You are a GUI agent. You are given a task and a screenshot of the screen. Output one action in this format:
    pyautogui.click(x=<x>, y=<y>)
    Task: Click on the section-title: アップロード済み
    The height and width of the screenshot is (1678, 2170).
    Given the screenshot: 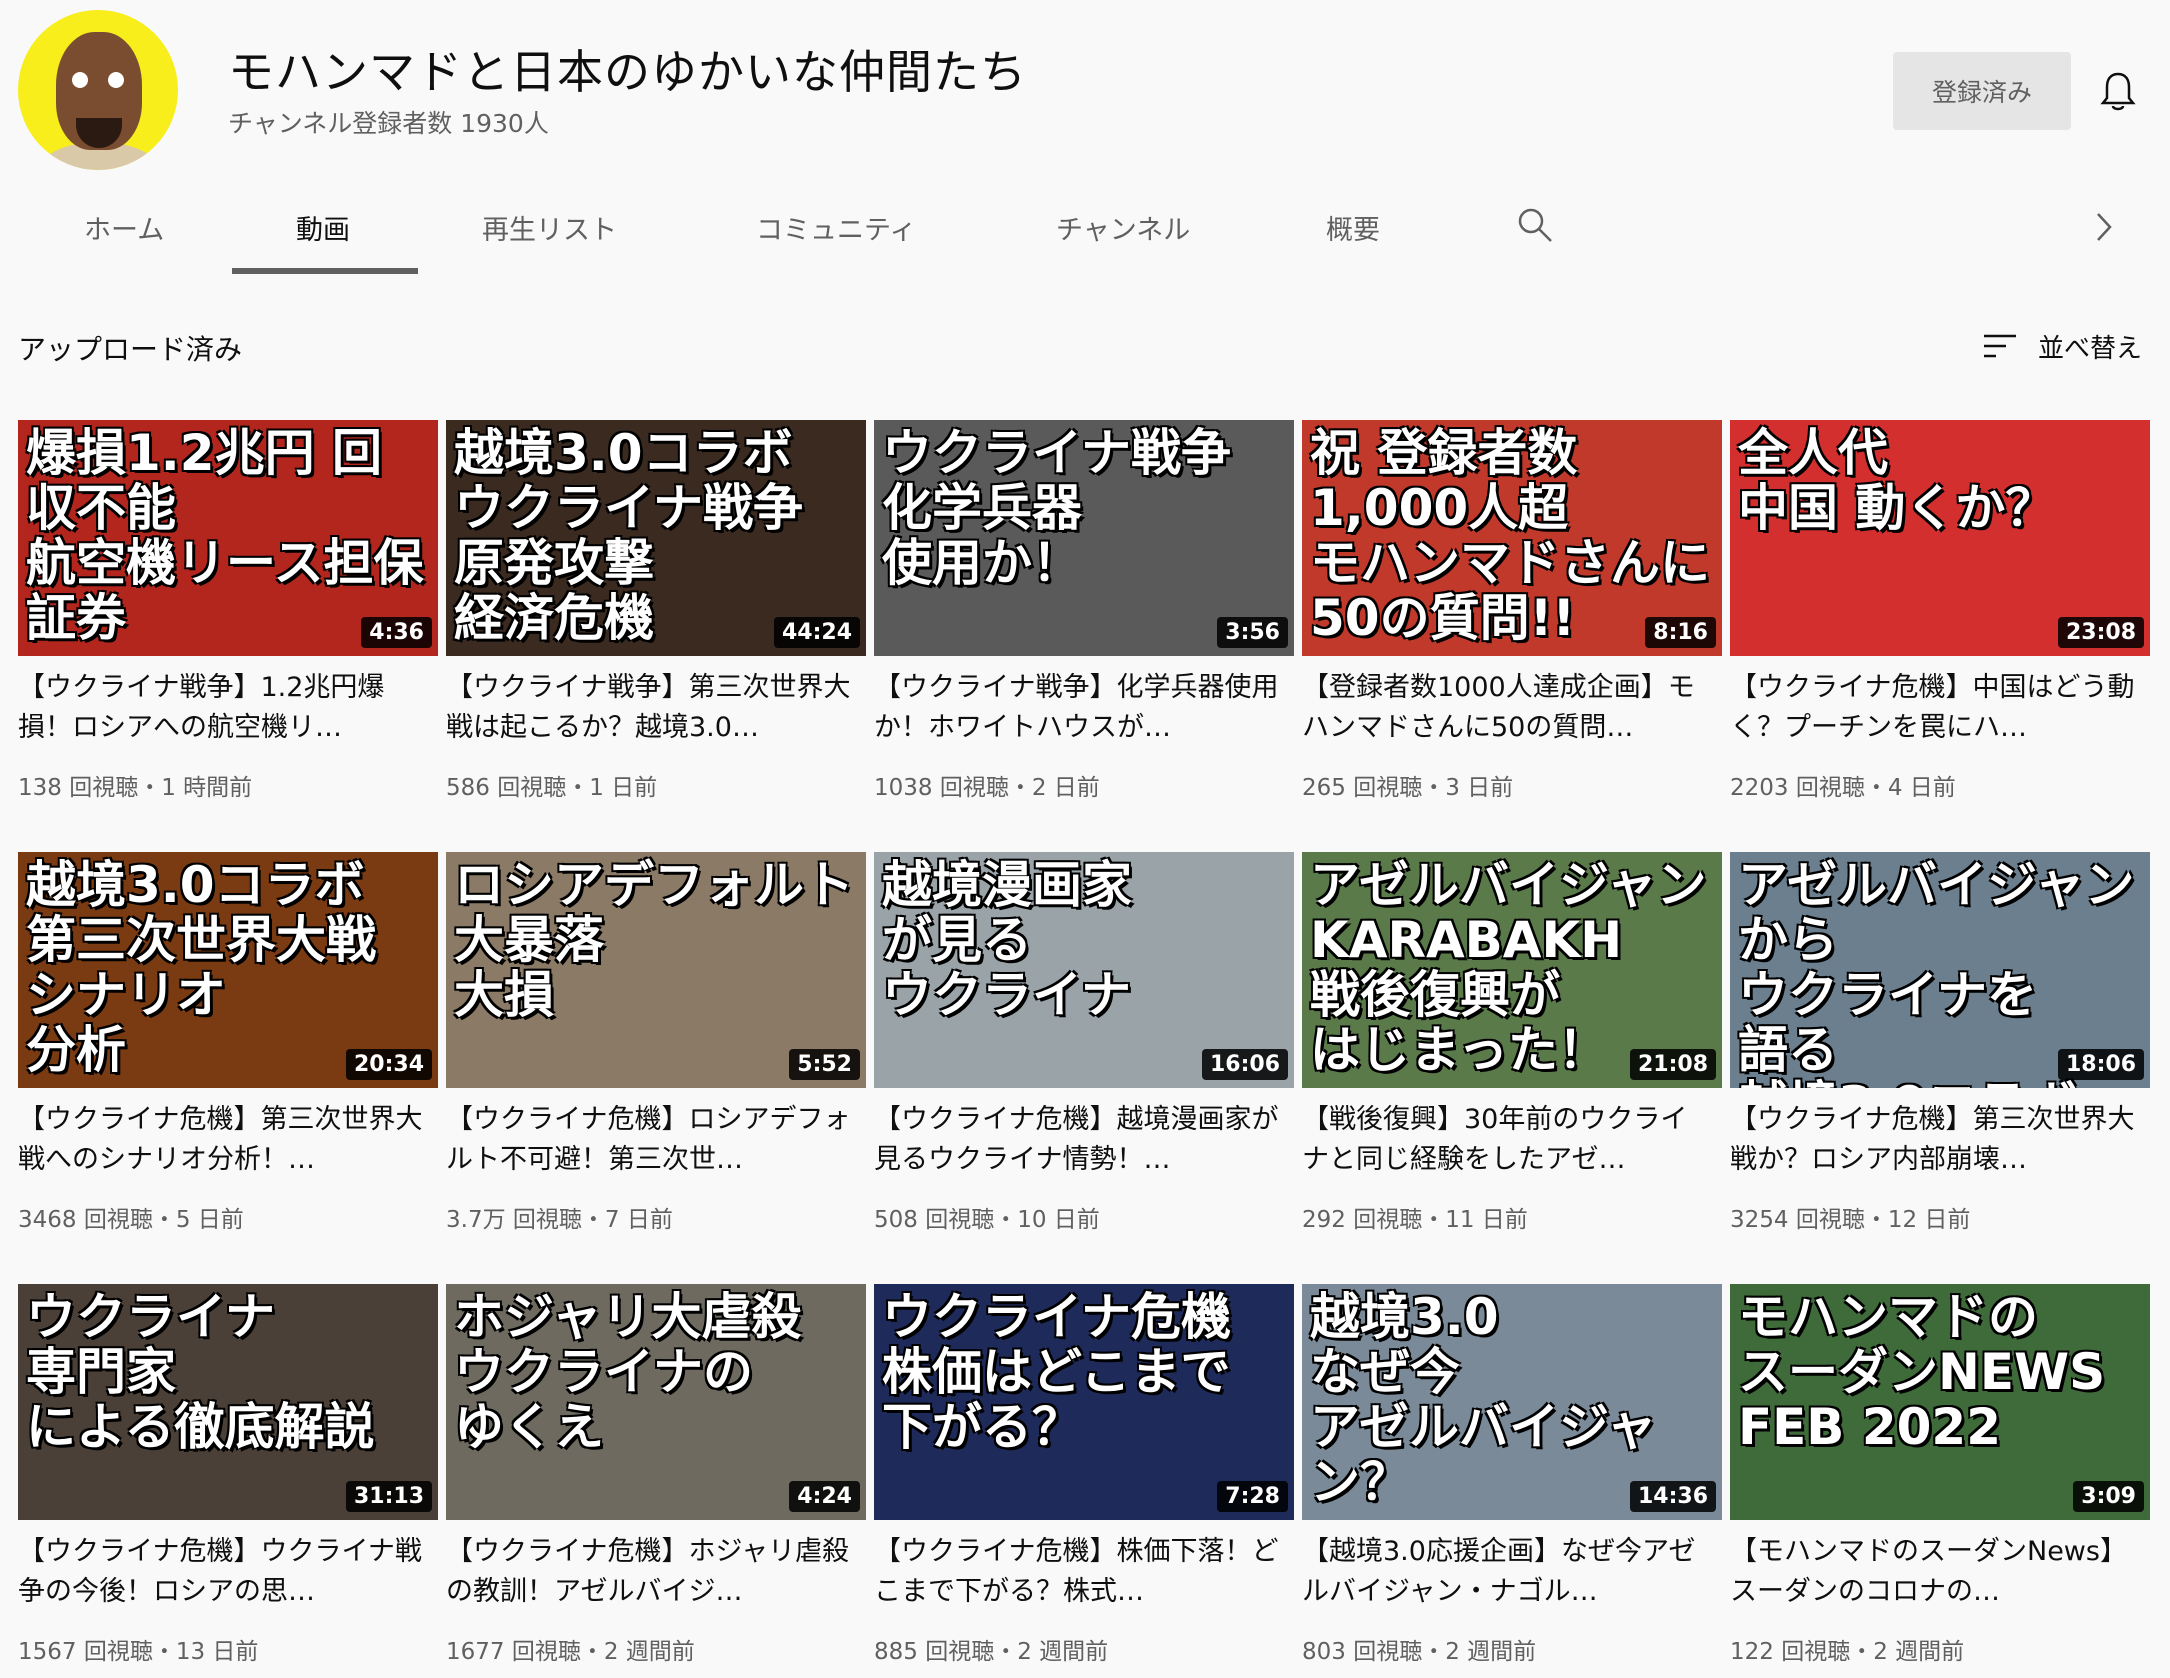 What is the action you would take?
    pyautogui.click(x=130, y=349)
    